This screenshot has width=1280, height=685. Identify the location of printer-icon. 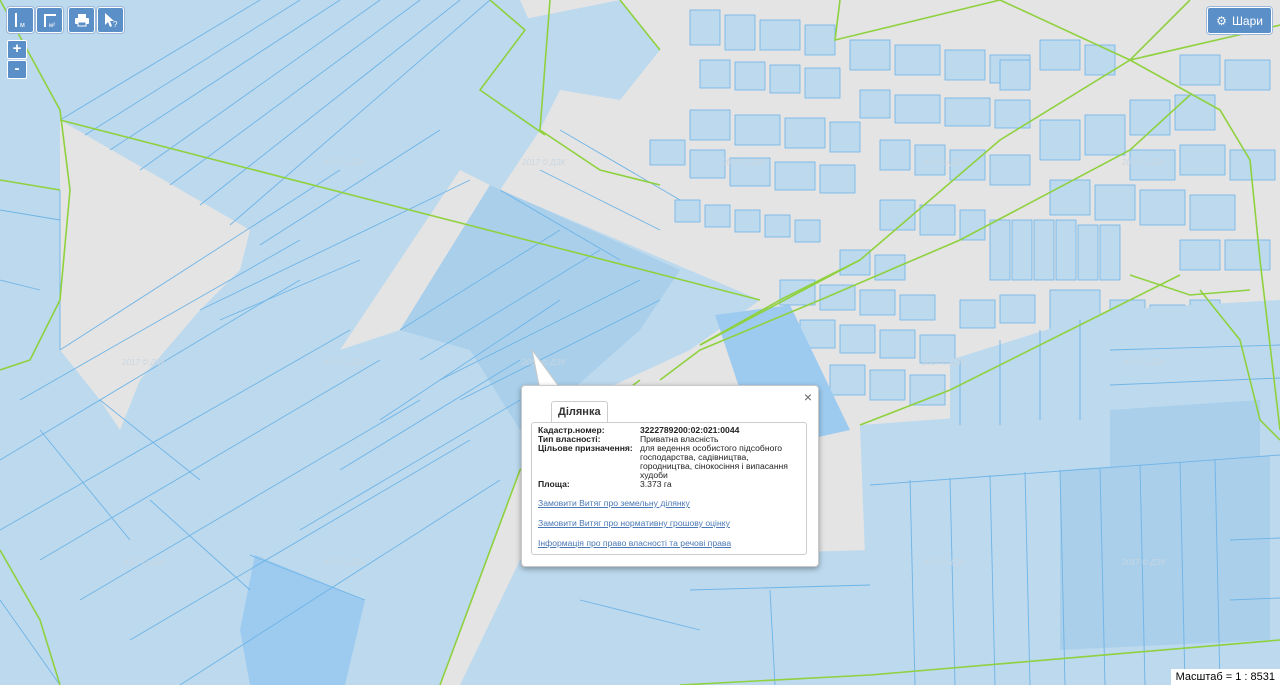
(81, 20).